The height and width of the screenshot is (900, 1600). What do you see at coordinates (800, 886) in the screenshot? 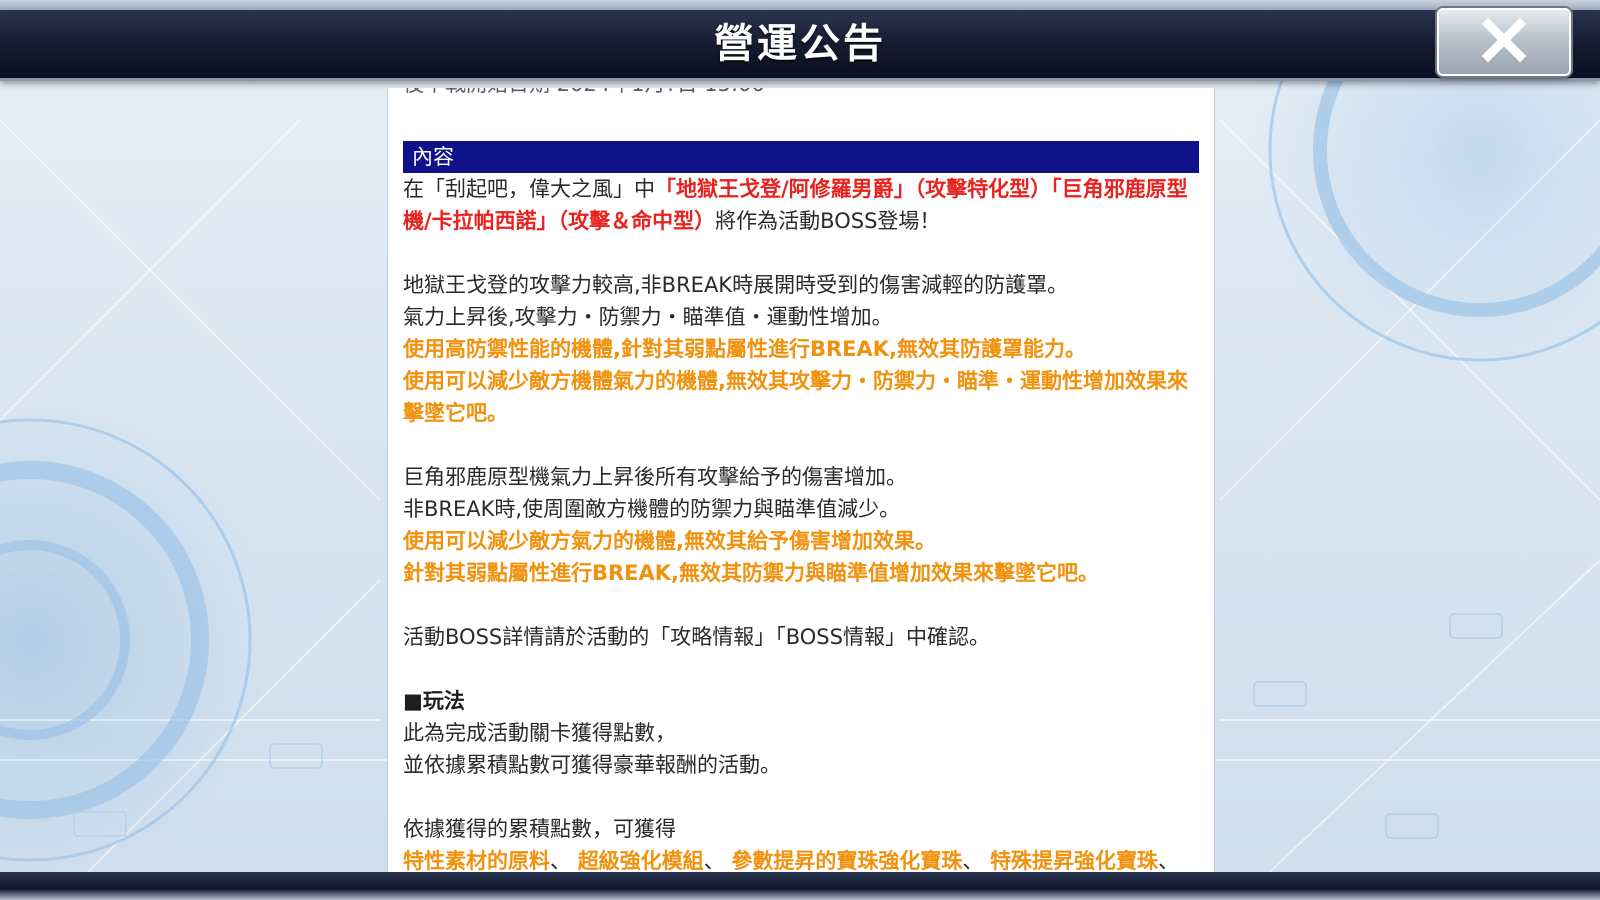
I see `footer-bar` at bounding box center [800, 886].